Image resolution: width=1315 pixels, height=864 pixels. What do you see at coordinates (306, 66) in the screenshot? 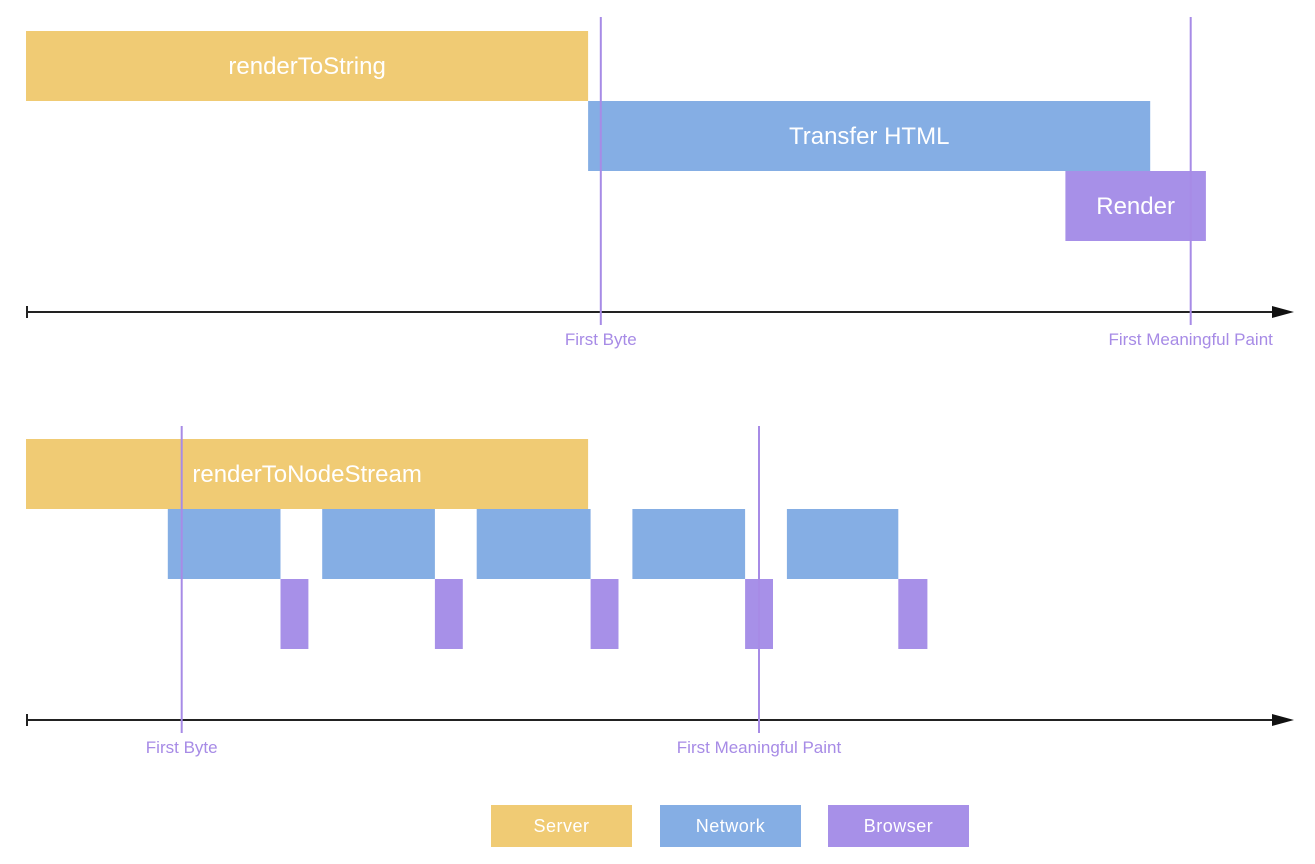
I see `segment-label-render-to-string: renderToString` at bounding box center [306, 66].